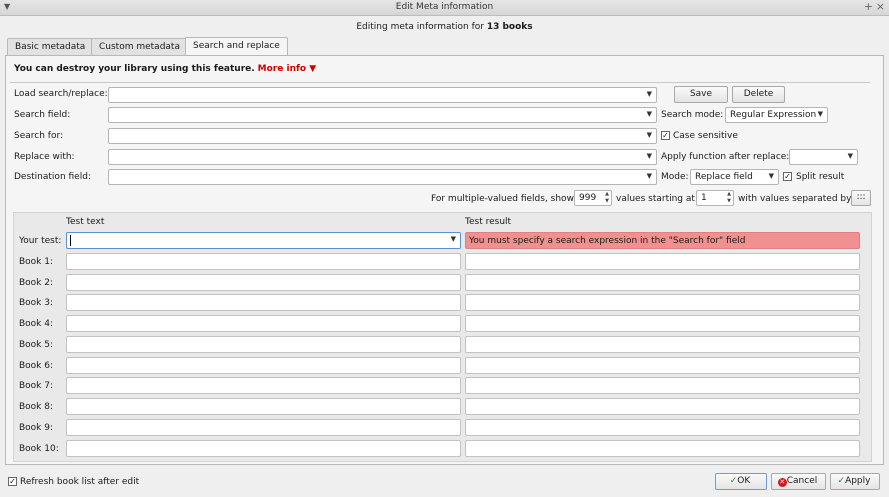 The width and height of the screenshot is (889, 497). What do you see at coordinates (139, 46) in the screenshot?
I see `tab-custom-metadata: Custom metadata` at bounding box center [139, 46].